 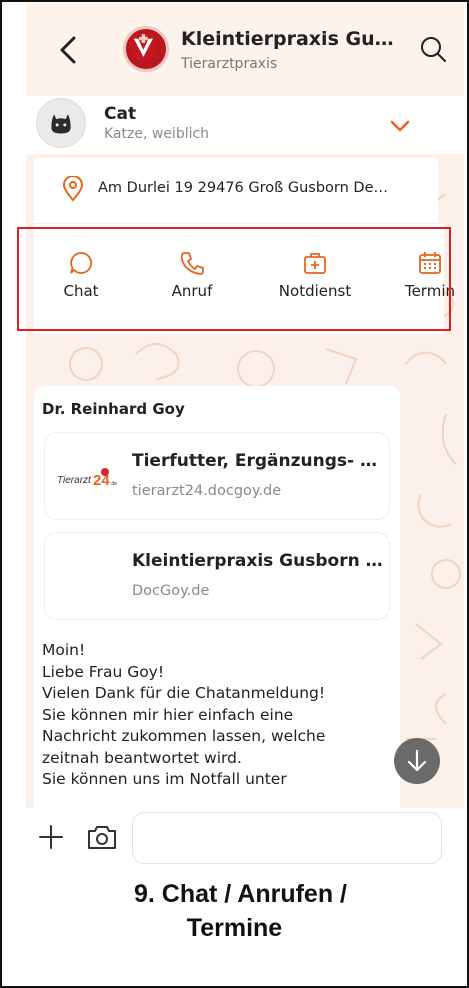 What do you see at coordinates (102, 837) in the screenshot?
I see `camera-icon` at bounding box center [102, 837].